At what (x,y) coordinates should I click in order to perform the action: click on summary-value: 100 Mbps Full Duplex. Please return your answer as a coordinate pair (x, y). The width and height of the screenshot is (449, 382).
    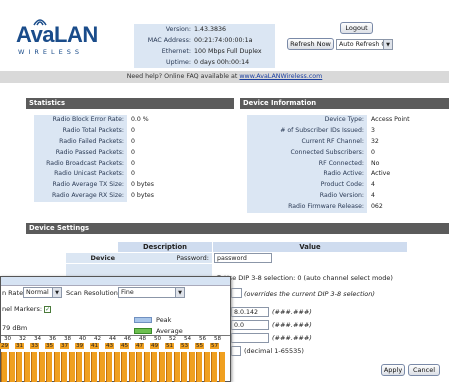
    Looking at the image, I should click on (228, 51).